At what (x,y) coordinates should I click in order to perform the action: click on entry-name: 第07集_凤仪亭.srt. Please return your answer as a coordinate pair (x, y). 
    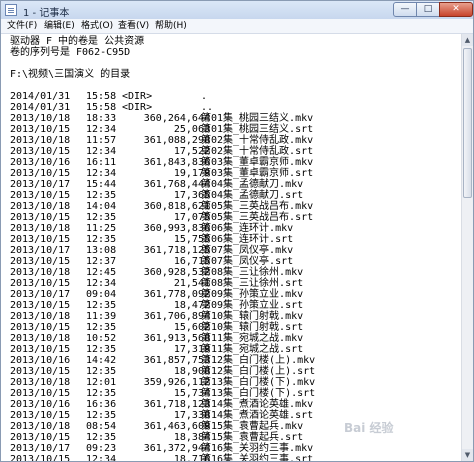
    Looking at the image, I should click on (247, 261).